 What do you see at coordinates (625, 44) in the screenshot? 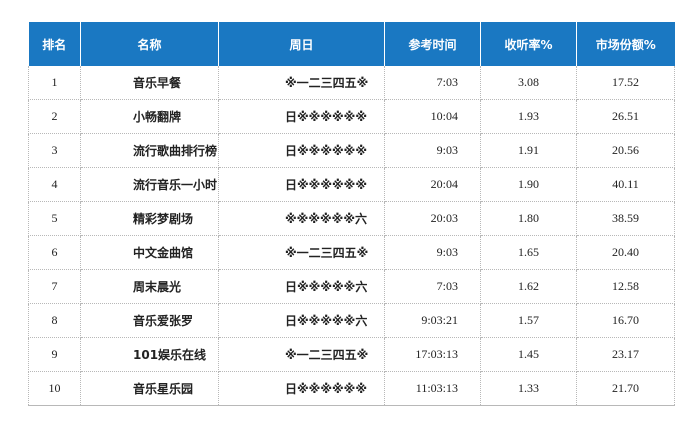
I see `header-share: 市场份额%` at bounding box center [625, 44].